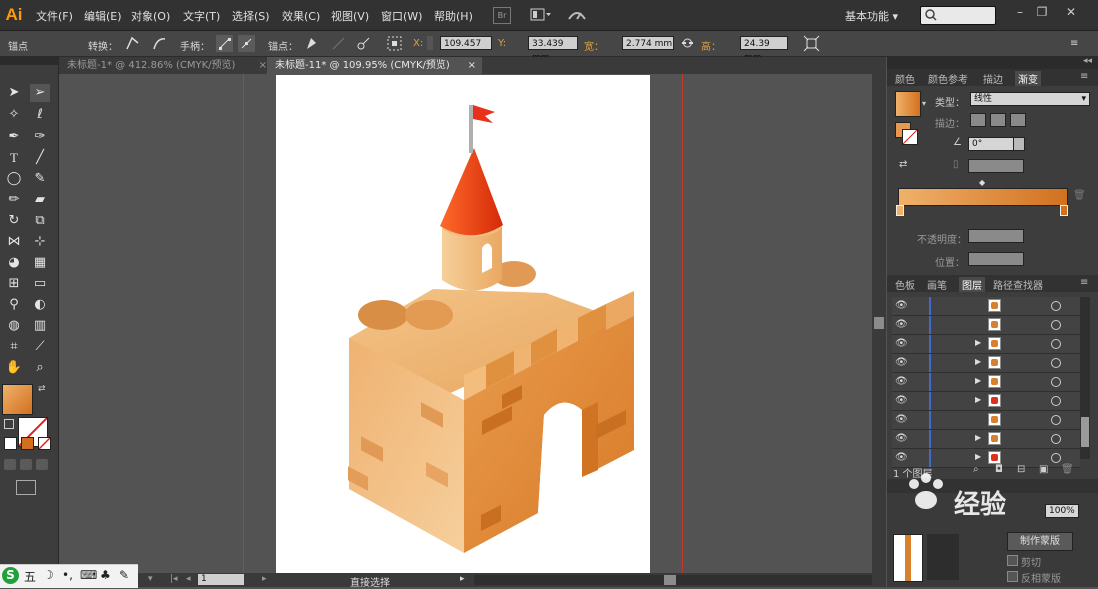 The width and height of the screenshot is (1098, 589). Describe the element at coordinates (577, 15) in the screenshot. I see `gpu-performance-icon` at that location.